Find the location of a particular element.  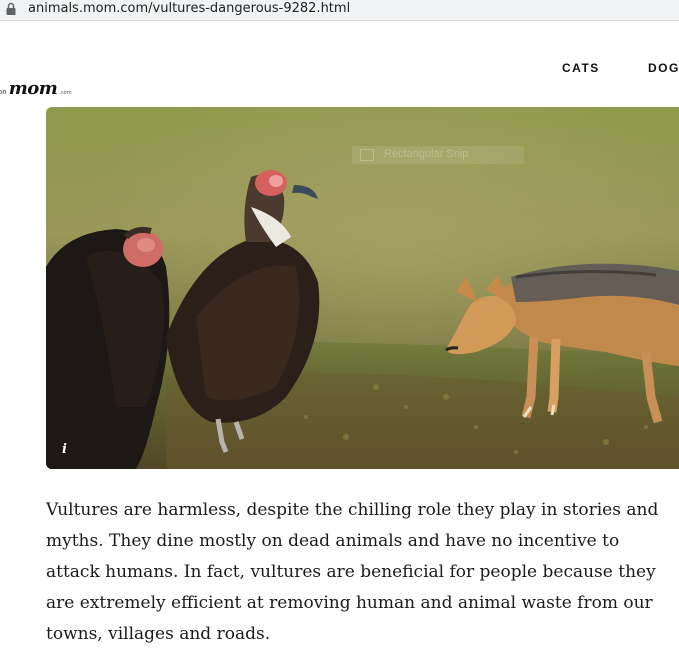

nav-item-dogs: DOG is located at coordinates (663, 68).